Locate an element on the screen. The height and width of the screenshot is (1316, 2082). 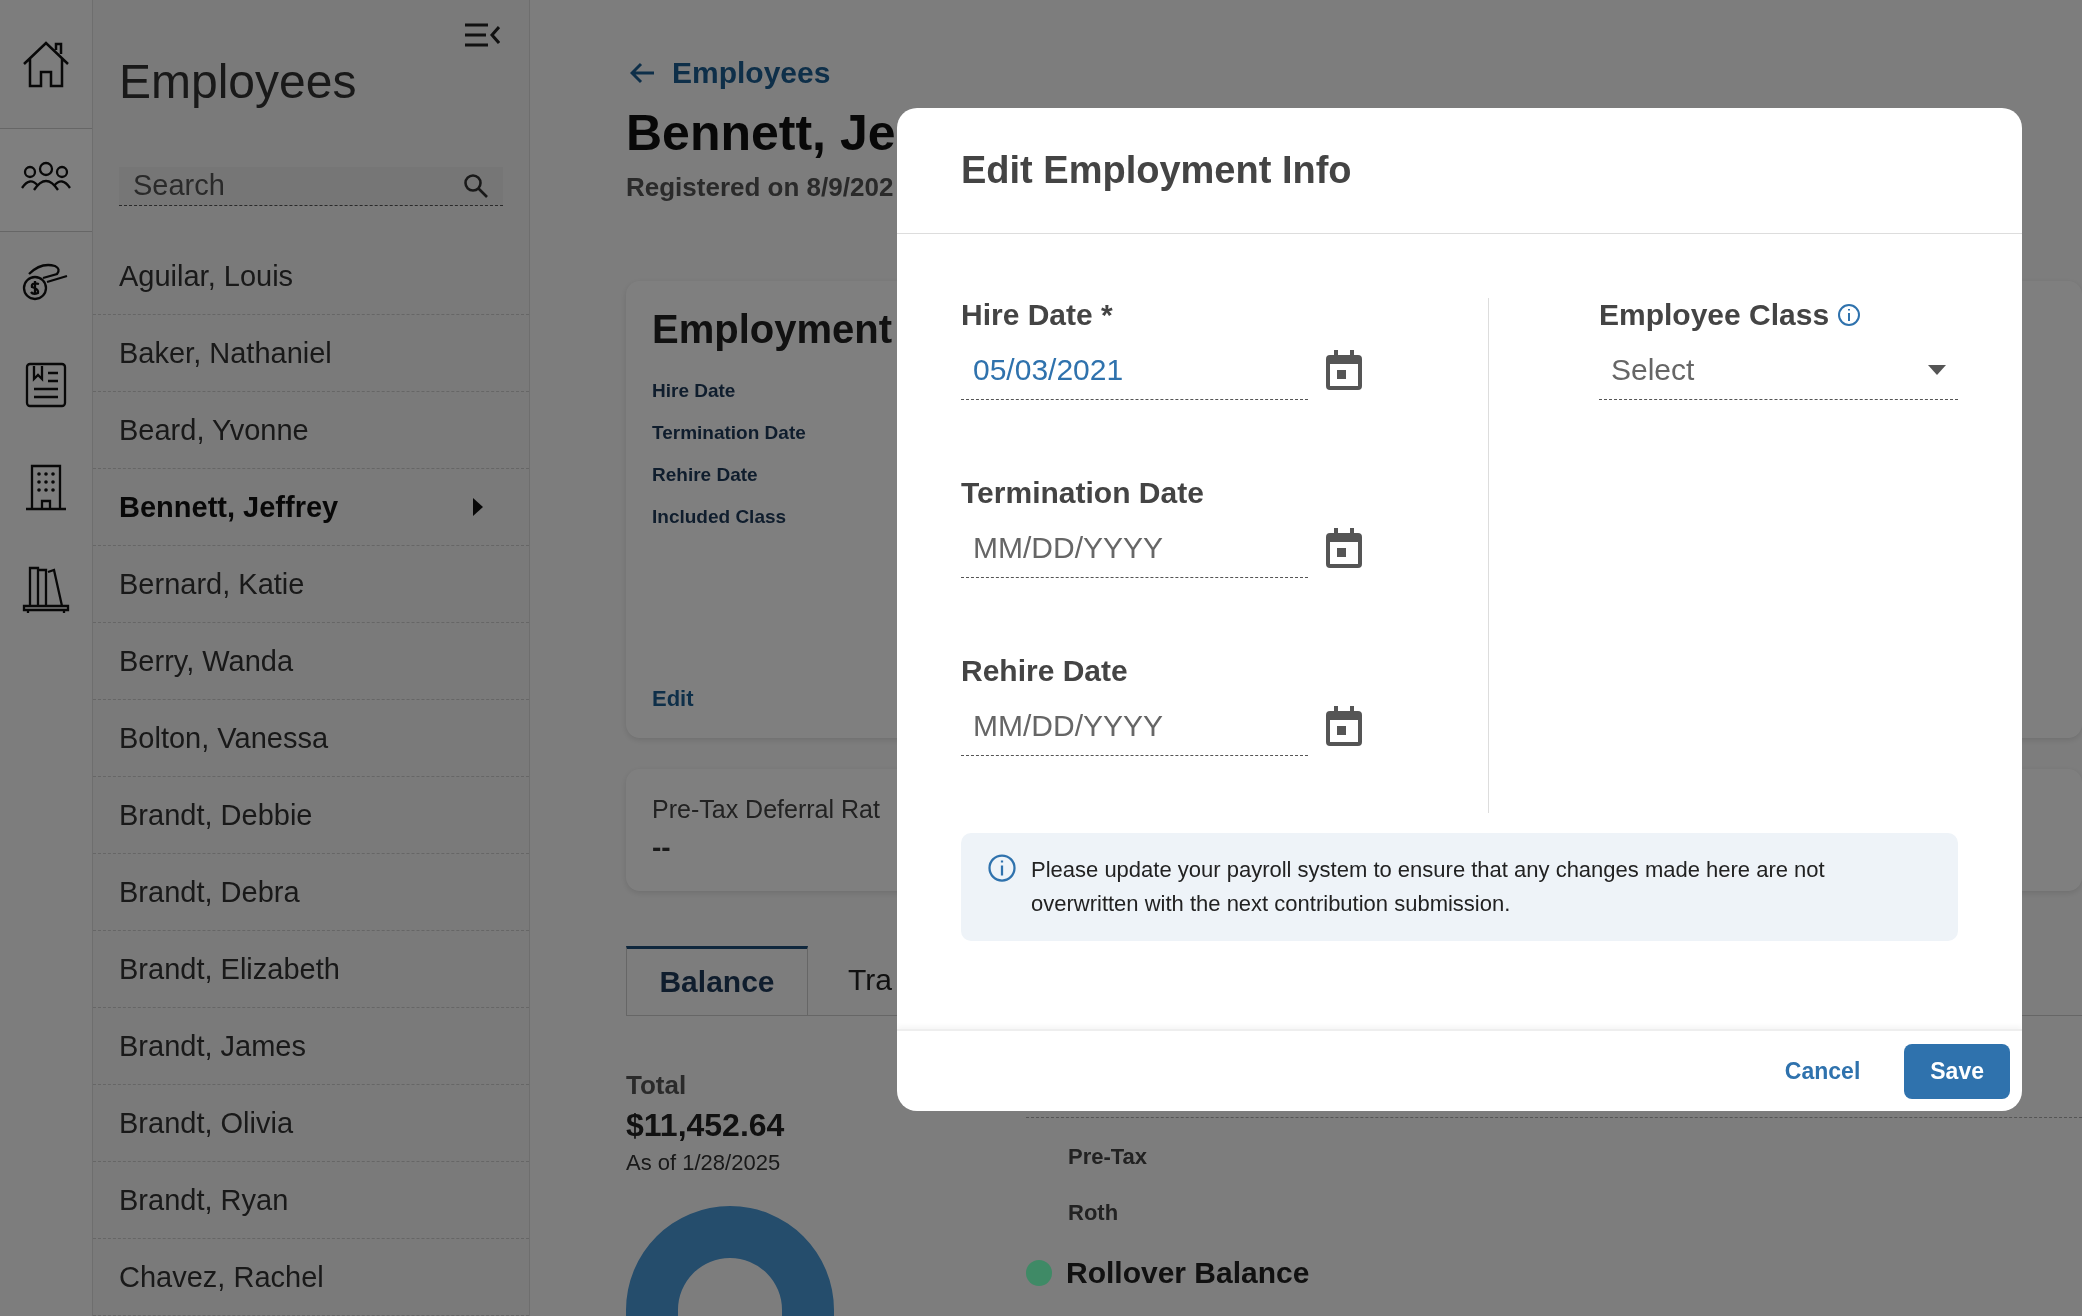
back-arrow-icon is located at coordinates (643, 73).